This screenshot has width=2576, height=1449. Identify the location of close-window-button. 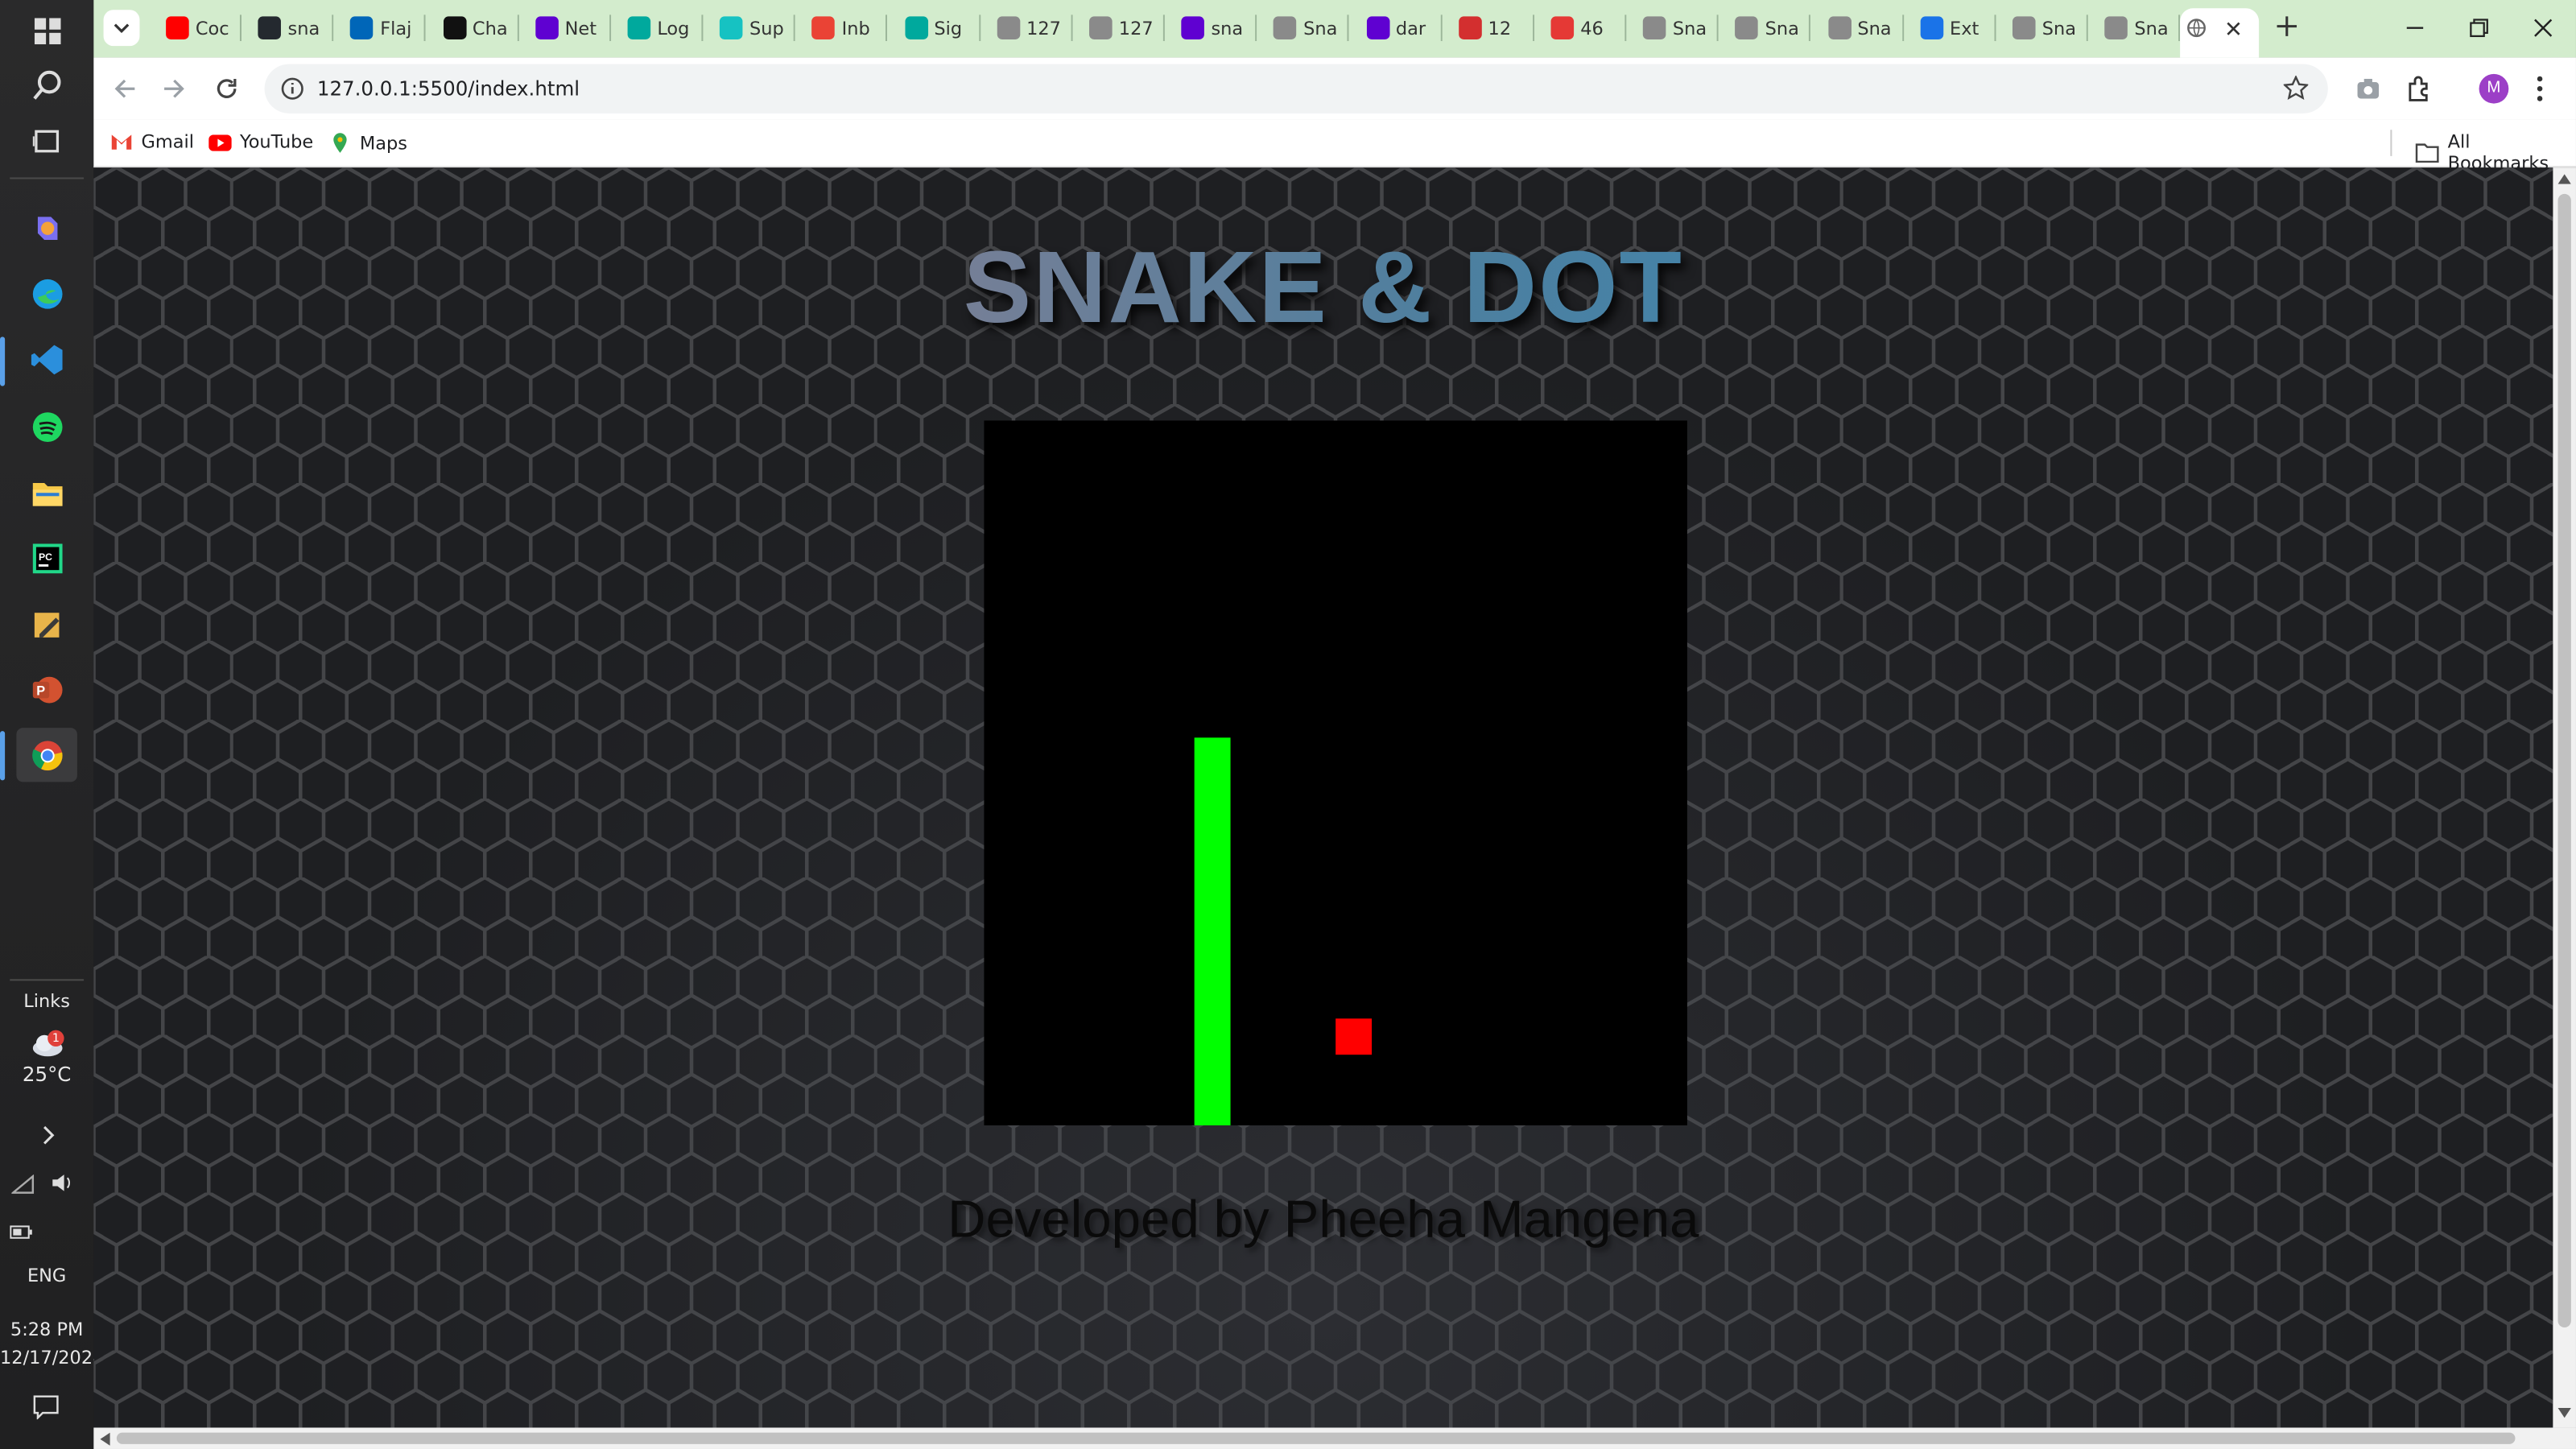
(2543, 31).